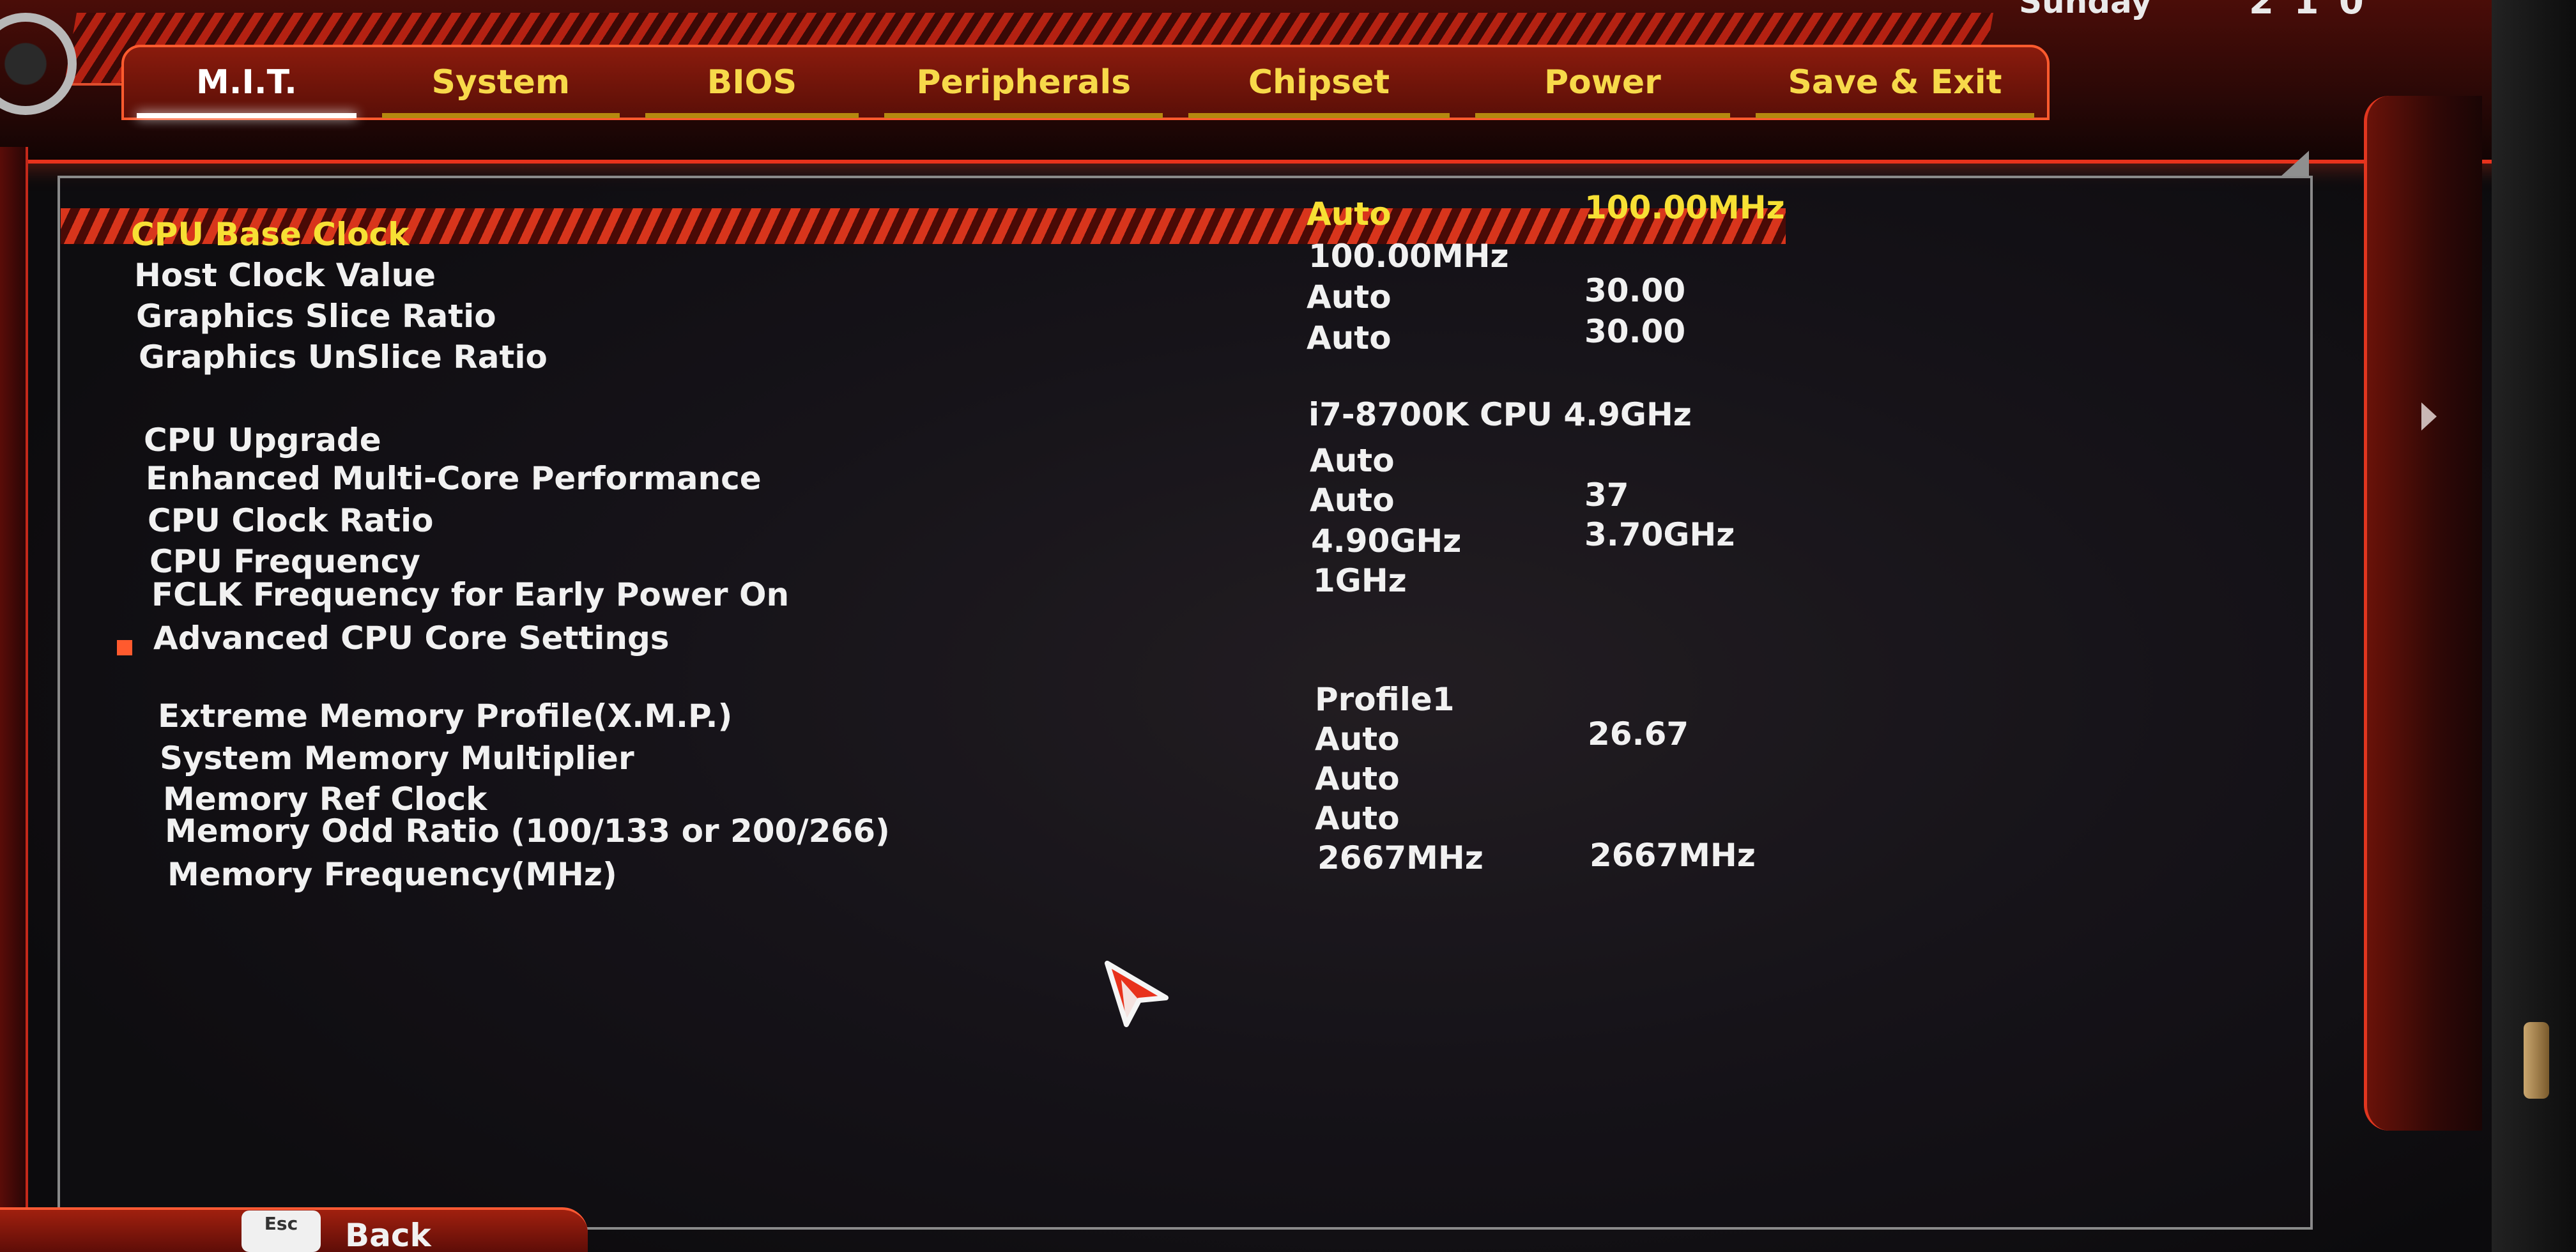  What do you see at coordinates (2423, 613) in the screenshot?
I see `right-help-panel` at bounding box center [2423, 613].